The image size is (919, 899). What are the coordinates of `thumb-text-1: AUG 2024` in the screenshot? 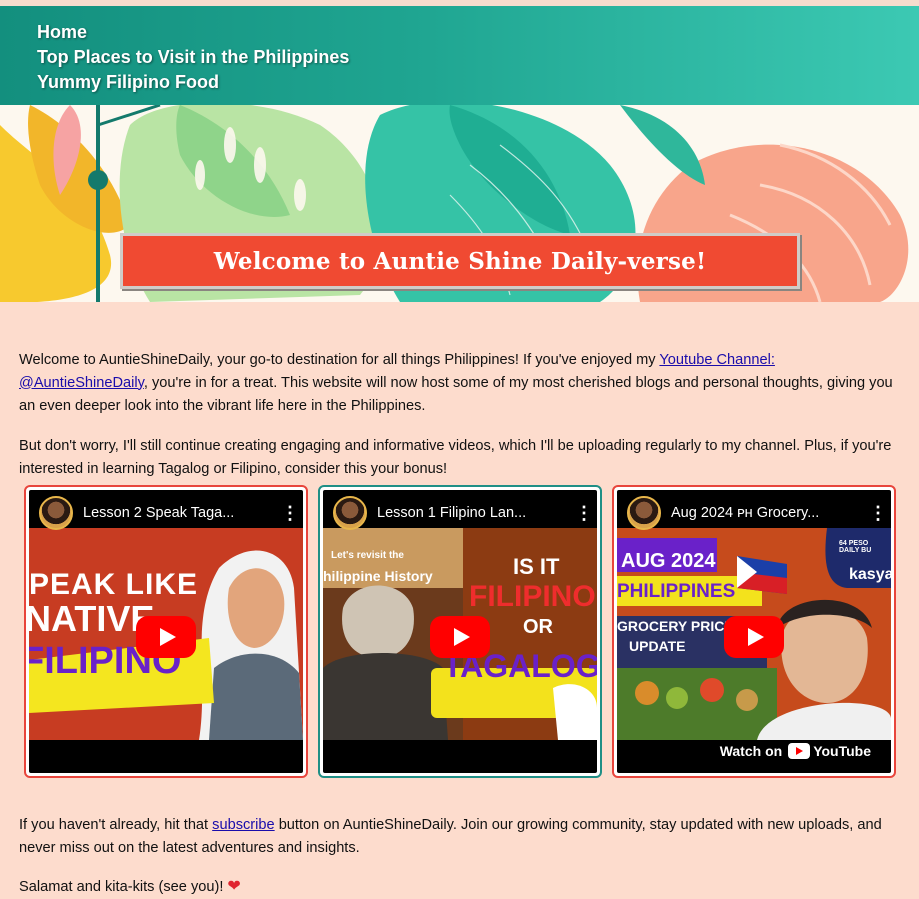 It's located at (668, 561).